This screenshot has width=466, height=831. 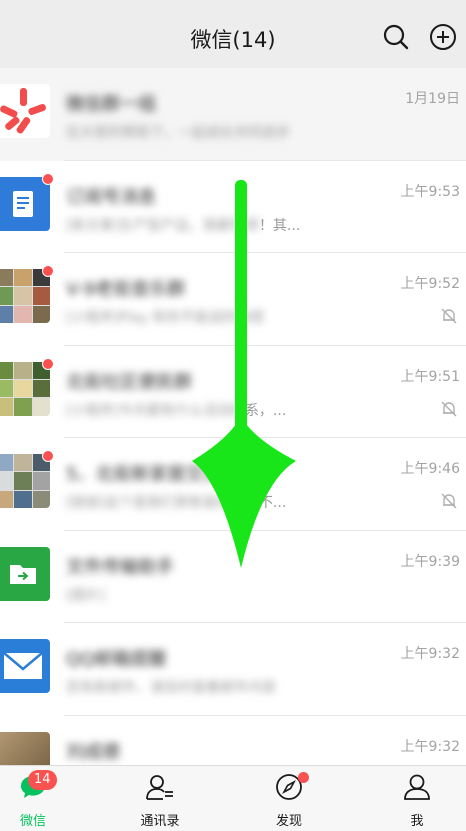 What do you see at coordinates (126, 289) in the screenshot?
I see `chat-title: V-9老街音乐群` at bounding box center [126, 289].